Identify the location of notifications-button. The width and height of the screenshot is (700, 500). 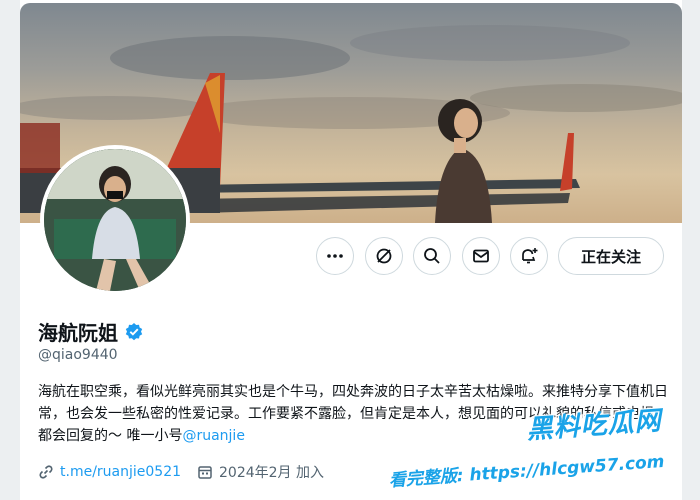
(529, 256).